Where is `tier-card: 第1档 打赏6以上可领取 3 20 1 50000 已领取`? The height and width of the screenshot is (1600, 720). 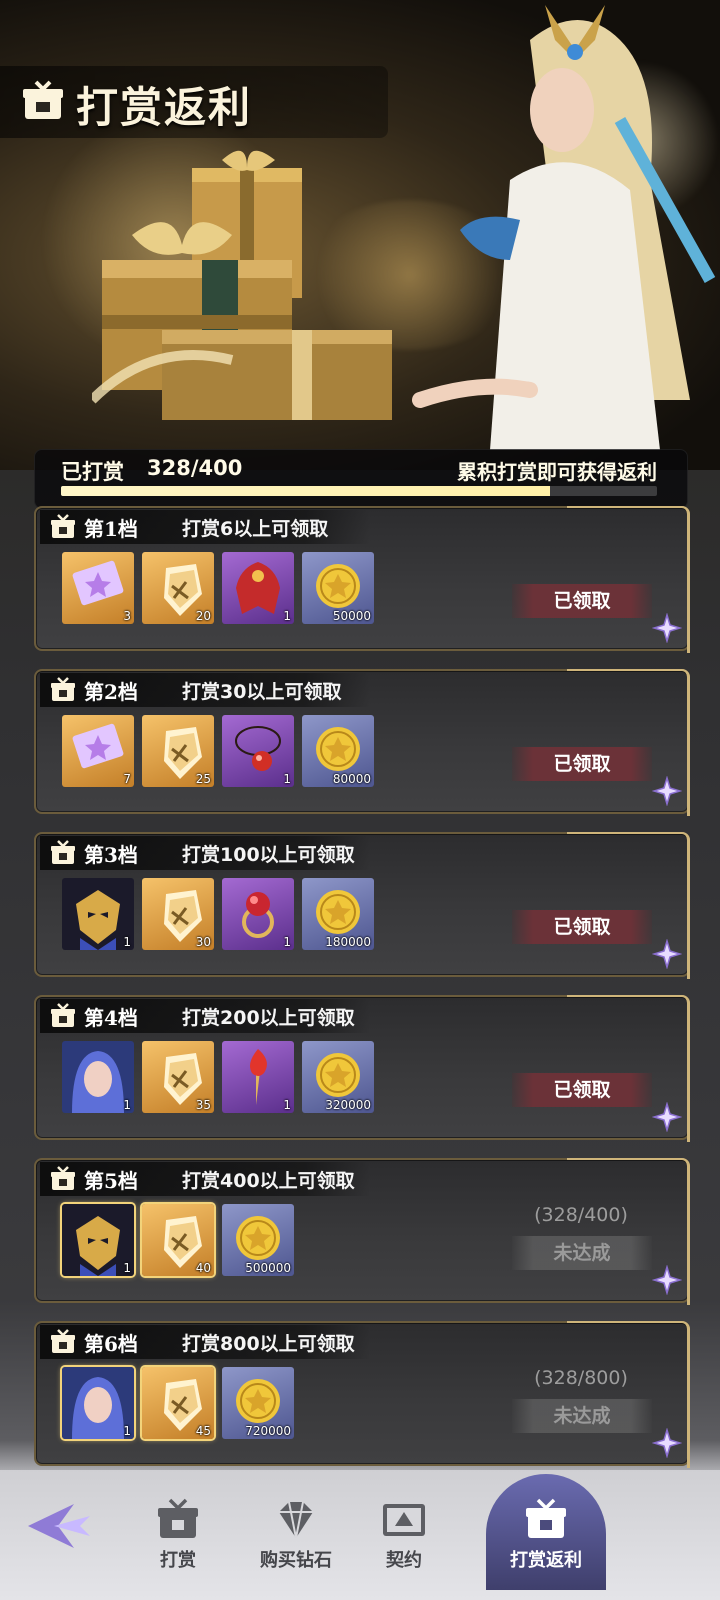 tier-card: 第1档 打赏6以上可领取 3 20 1 50000 已领取 is located at coordinates (362, 579).